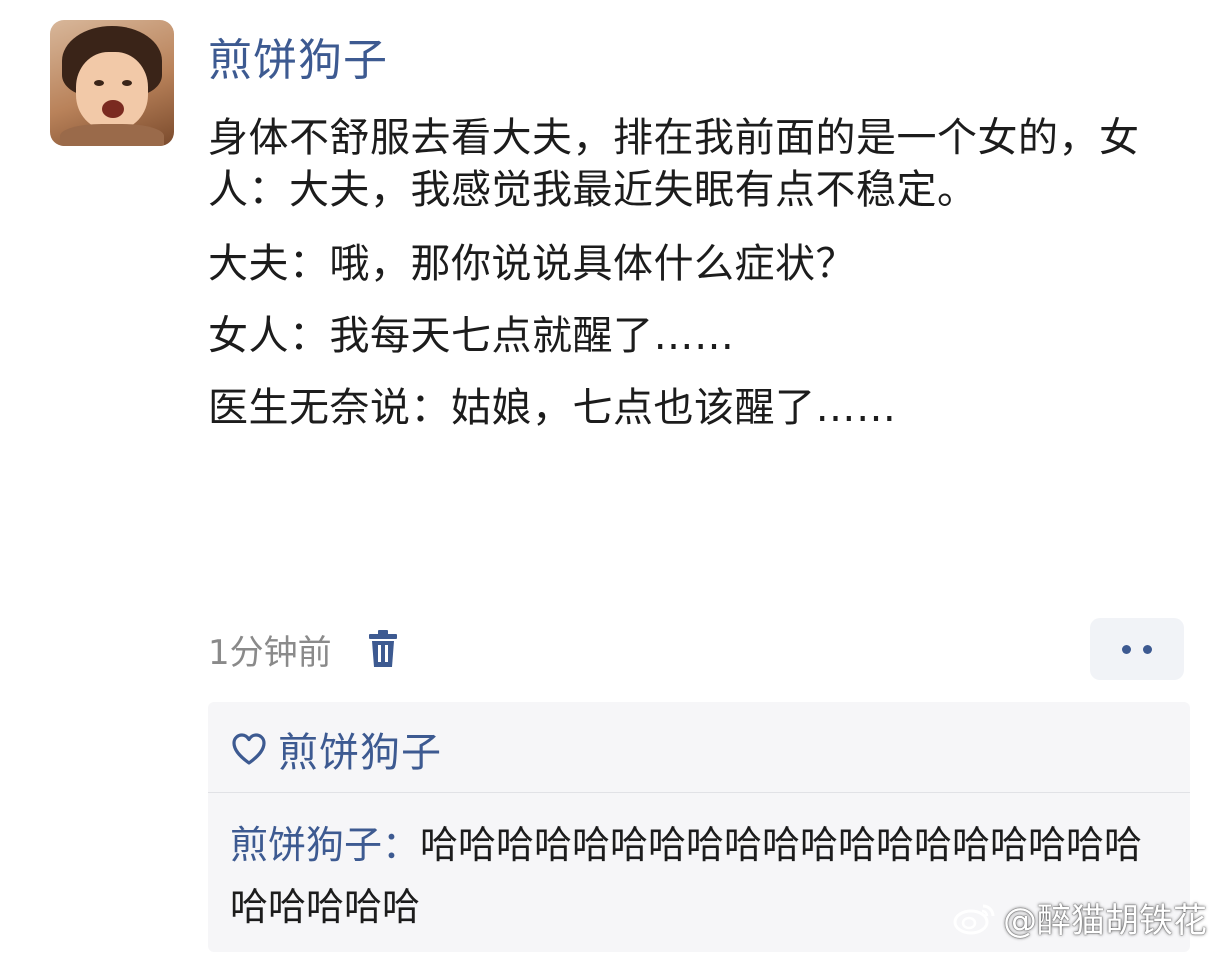  I want to click on user-avatar, so click(112, 83).